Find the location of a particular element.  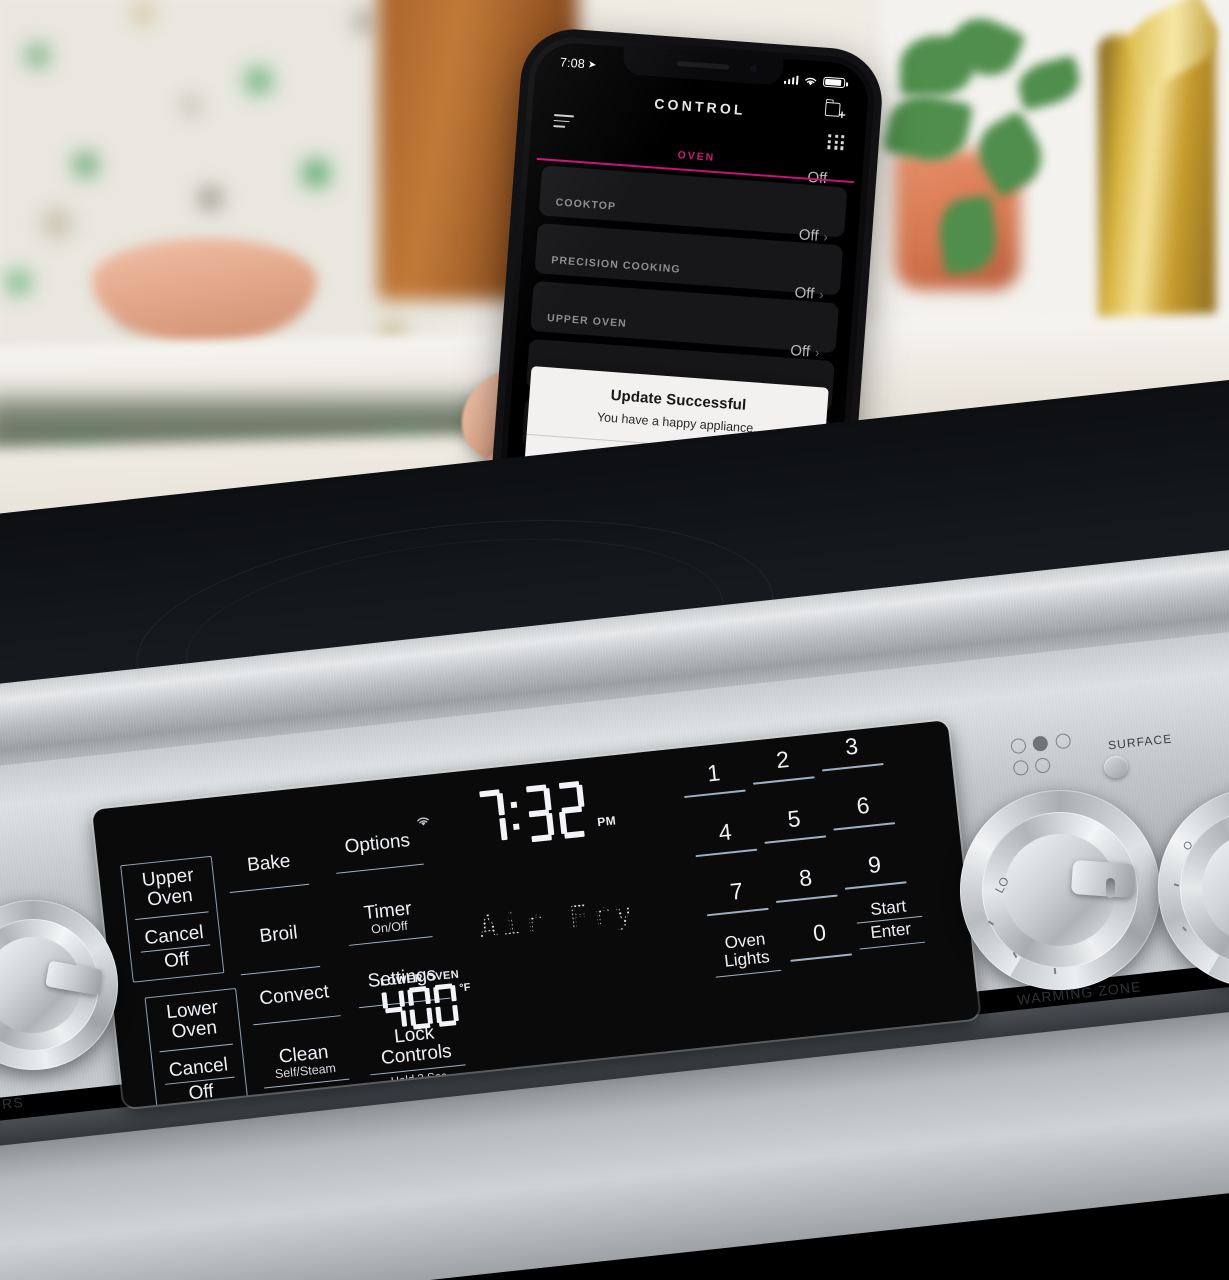

earpiece-speaker is located at coordinates (703, 65).